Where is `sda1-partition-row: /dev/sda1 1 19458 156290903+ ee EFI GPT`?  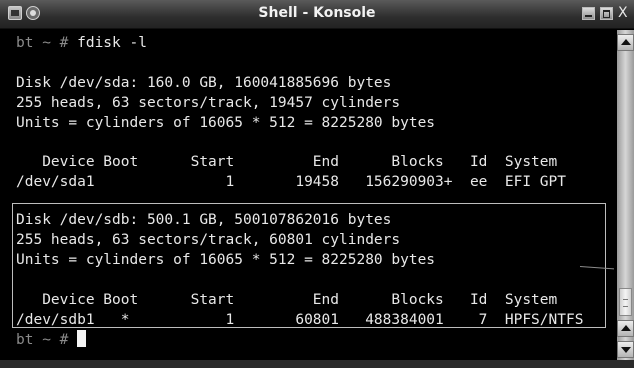
sda1-partition-row: /dev/sda1 1 19458 156290903+ ee EFI GPT is located at coordinates (291, 182).